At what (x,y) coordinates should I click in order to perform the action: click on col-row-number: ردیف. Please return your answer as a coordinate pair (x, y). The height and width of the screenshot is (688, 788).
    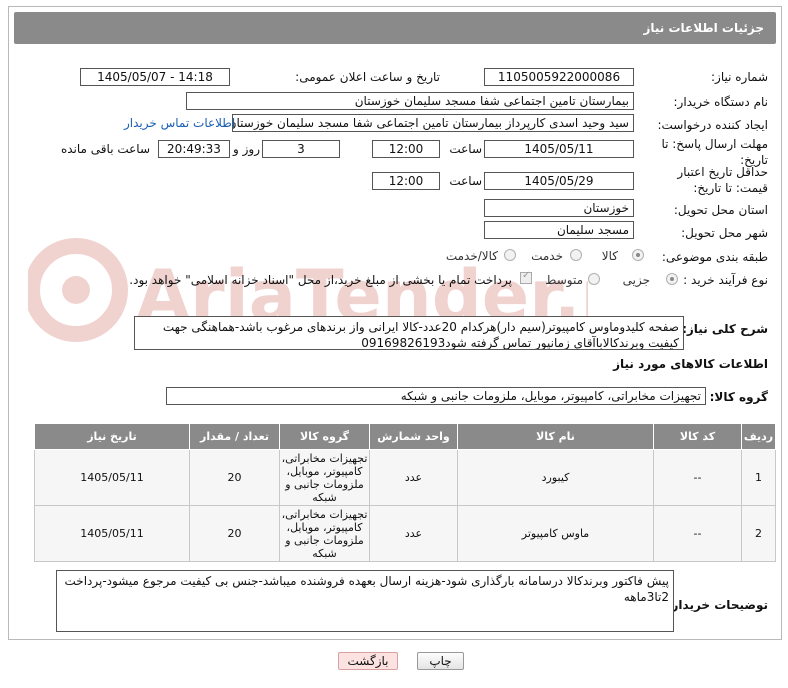
    Looking at the image, I should click on (758, 436).